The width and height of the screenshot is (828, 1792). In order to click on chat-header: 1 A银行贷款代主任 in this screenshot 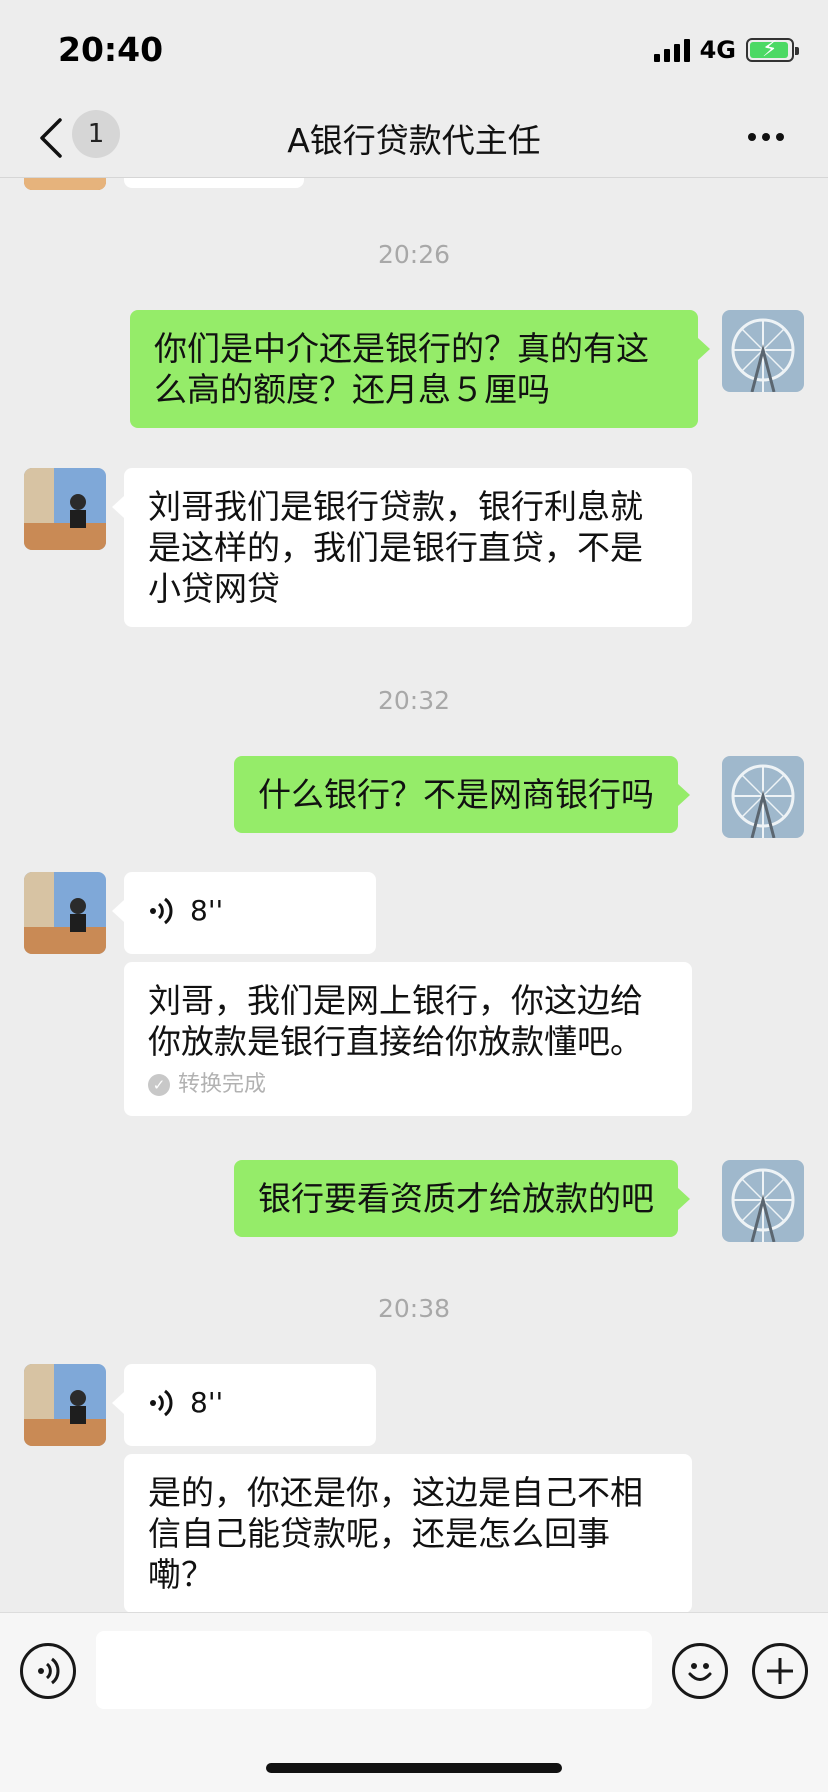, I will do `click(414, 138)`.